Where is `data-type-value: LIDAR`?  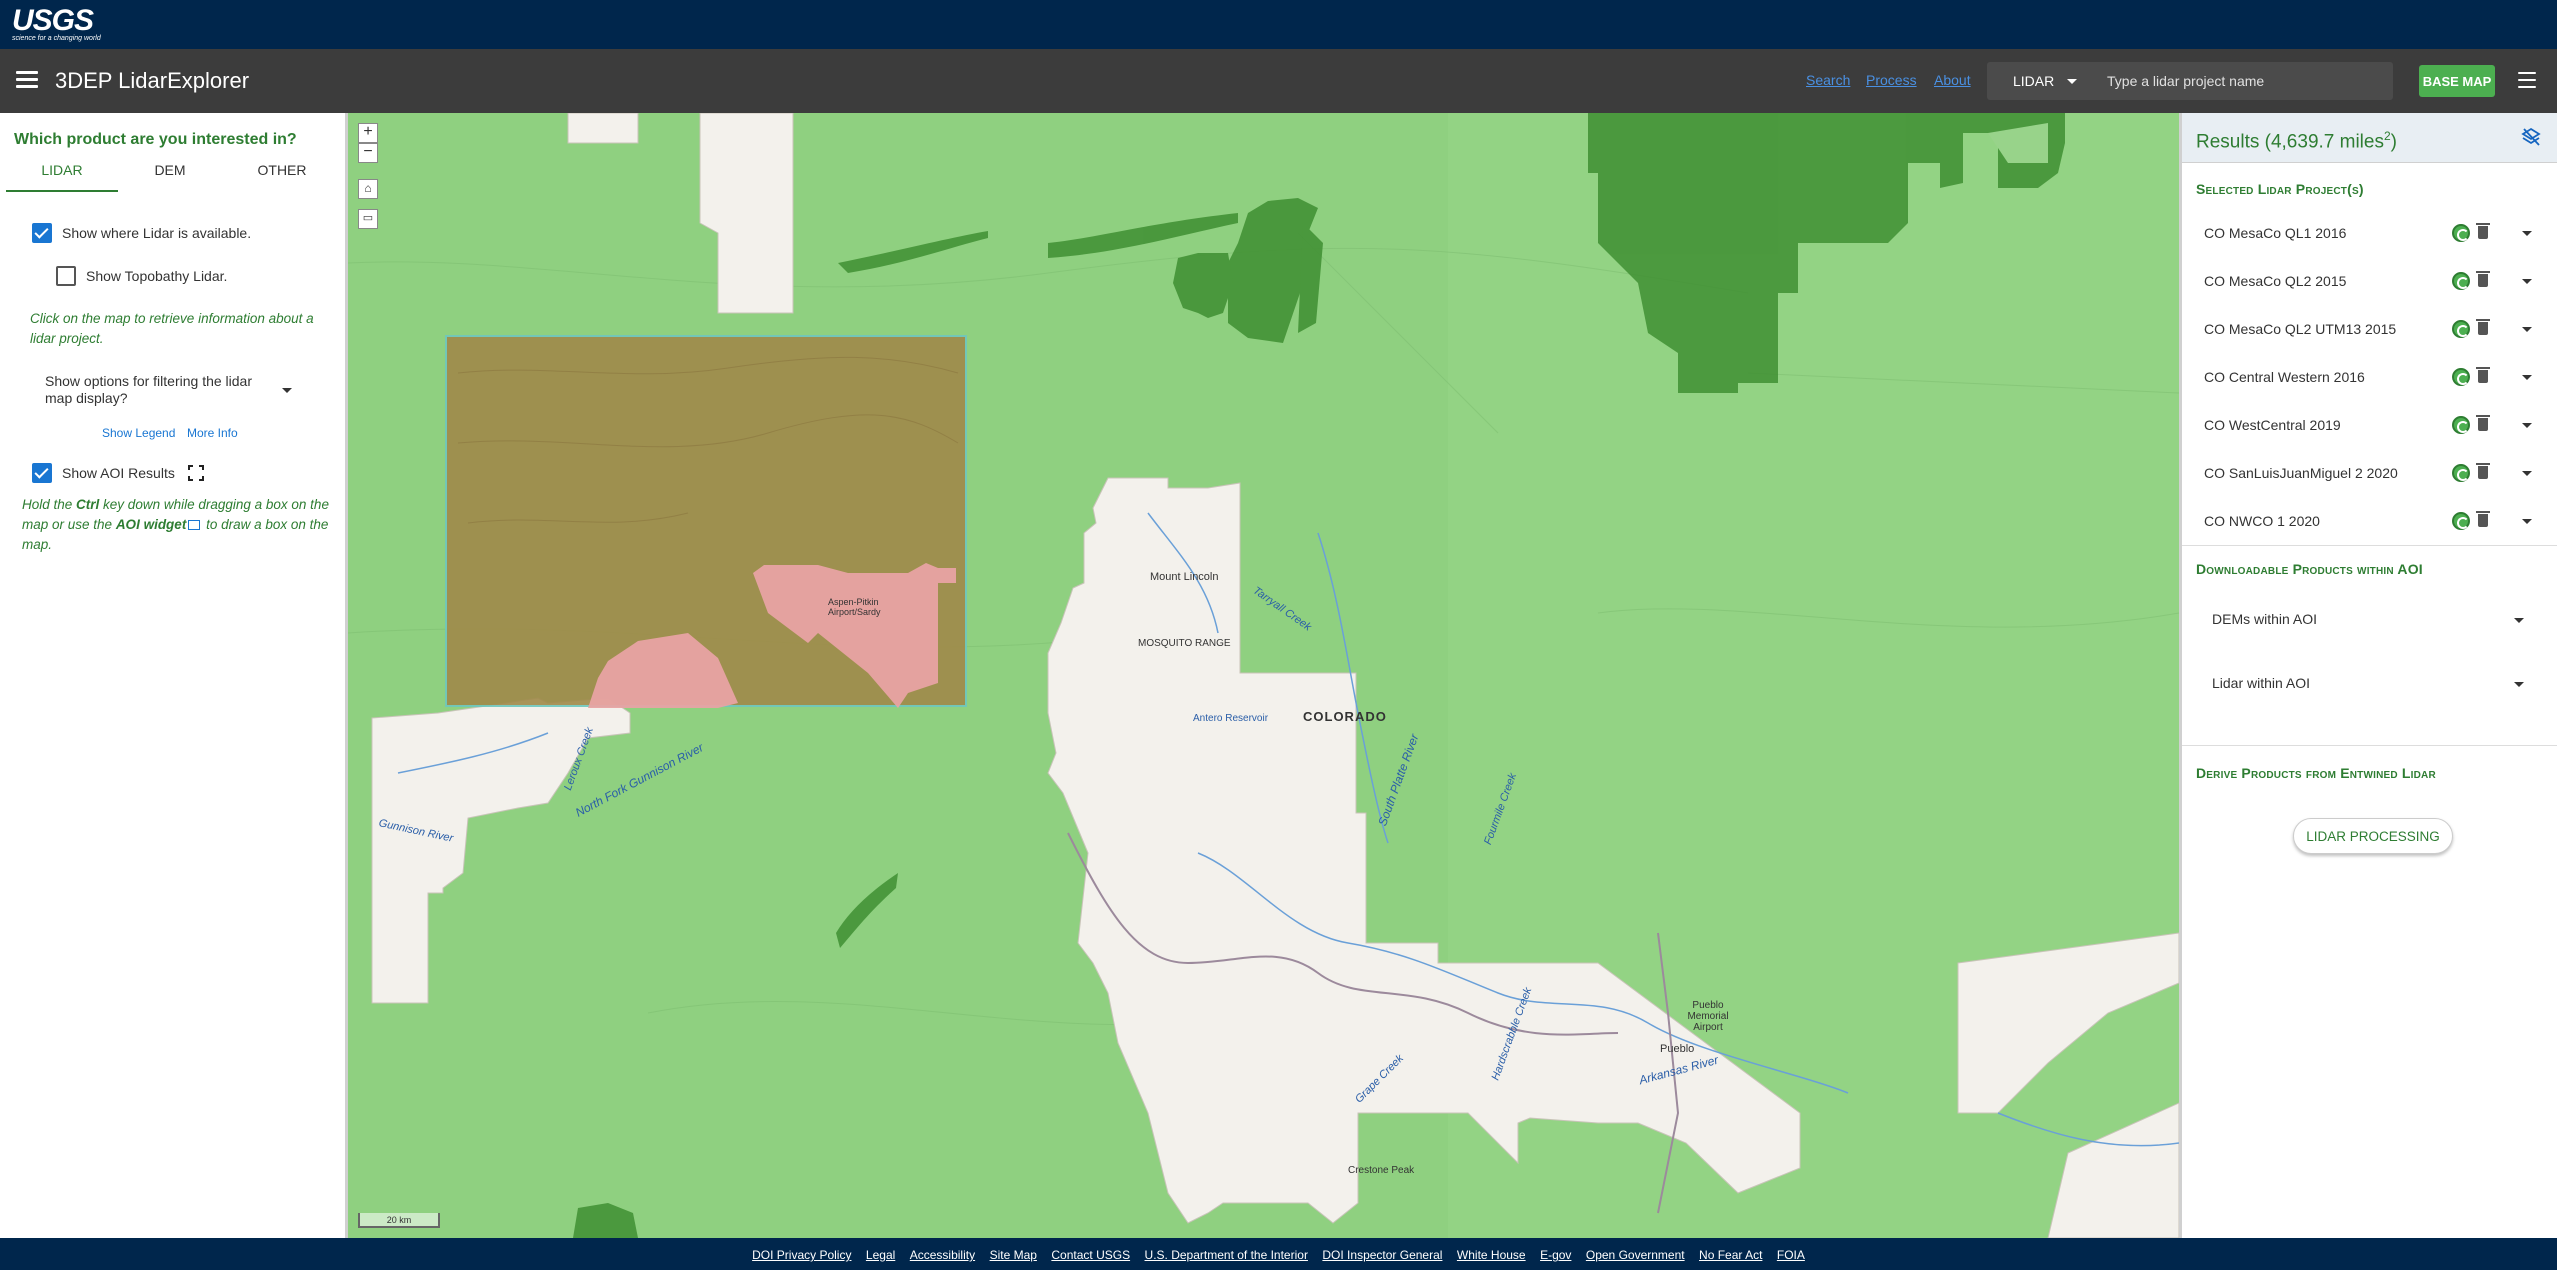 data-type-value: LIDAR is located at coordinates (2034, 81).